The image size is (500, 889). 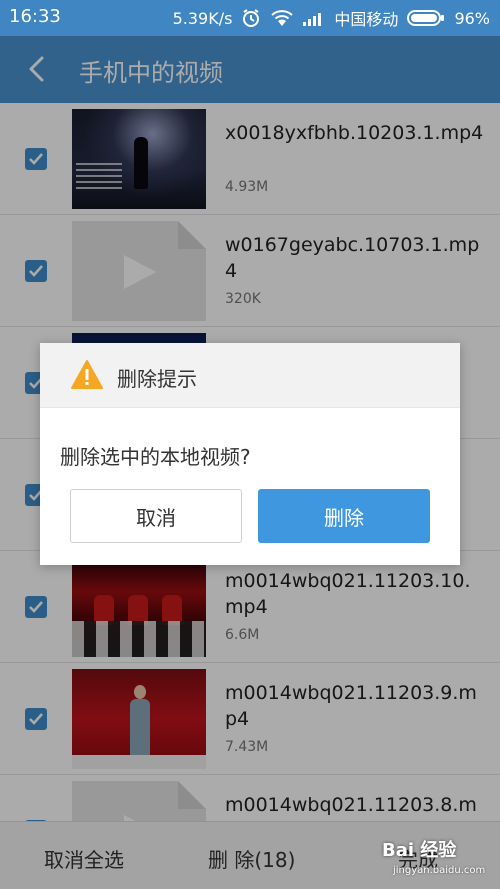 I want to click on network-speed: 5.39K/s, so click(x=202, y=18).